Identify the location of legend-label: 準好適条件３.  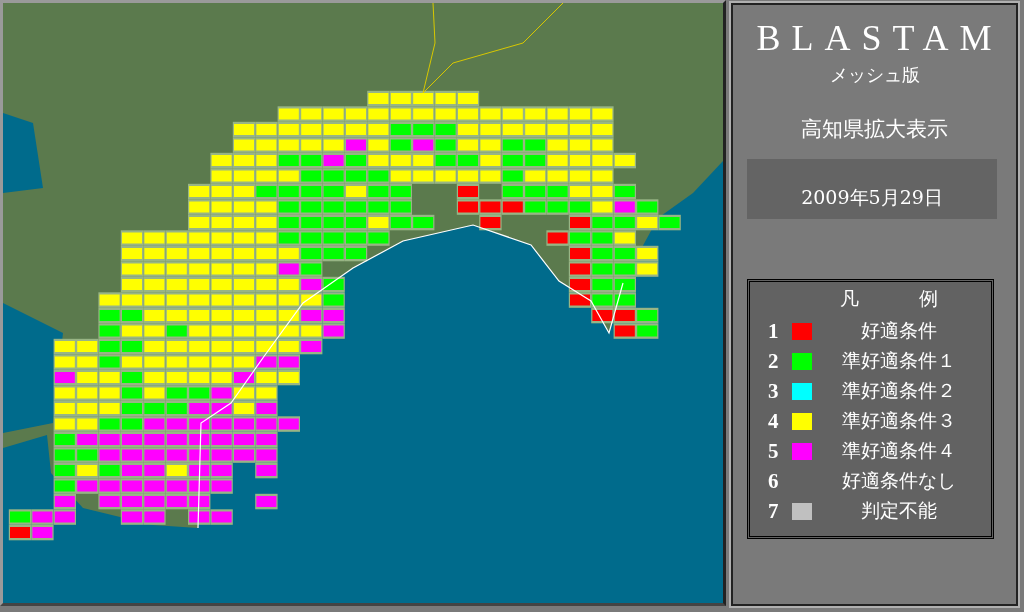
(899, 420).